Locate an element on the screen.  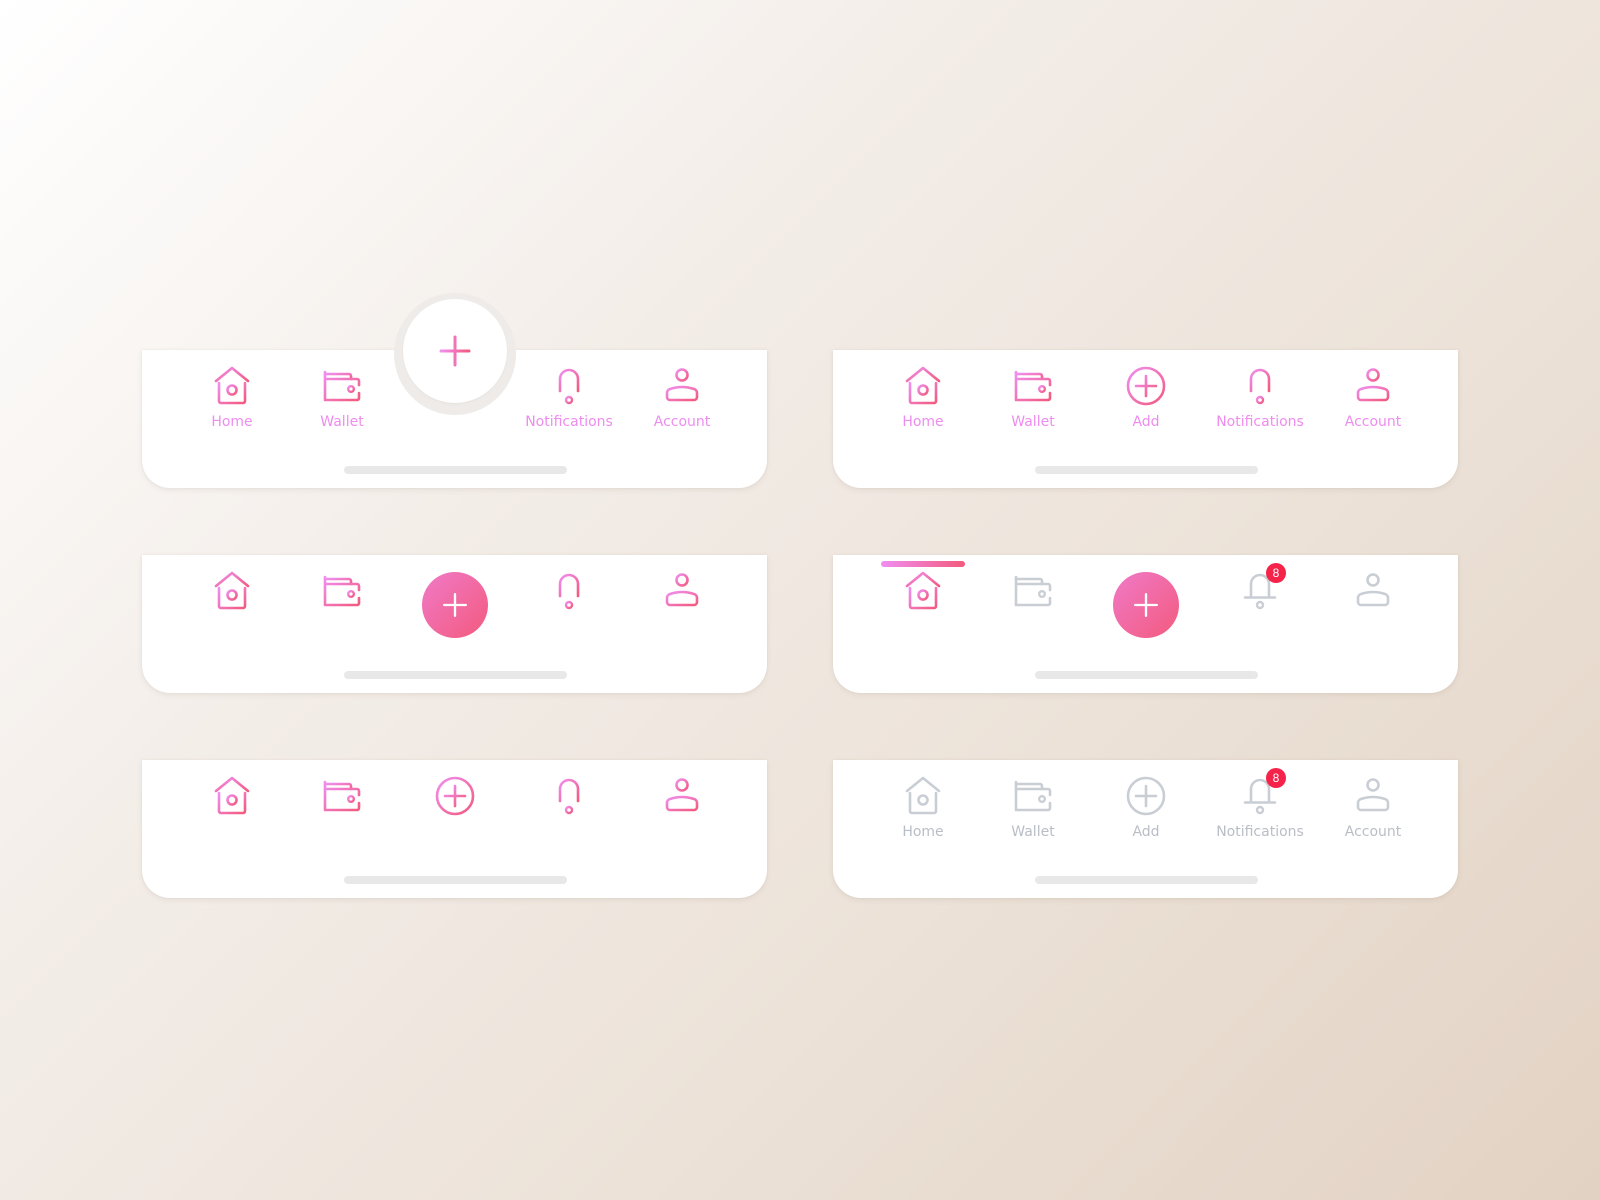
nav-bar-outline-add is located at coordinates (454, 829).